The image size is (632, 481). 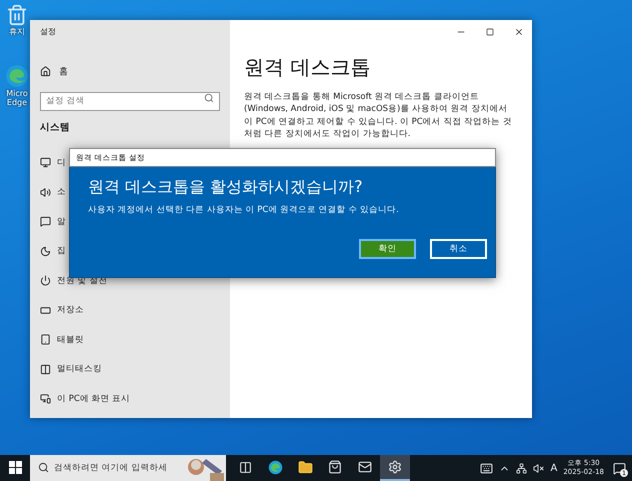 I want to click on page-heading: 원격 데스크톱, so click(x=308, y=67).